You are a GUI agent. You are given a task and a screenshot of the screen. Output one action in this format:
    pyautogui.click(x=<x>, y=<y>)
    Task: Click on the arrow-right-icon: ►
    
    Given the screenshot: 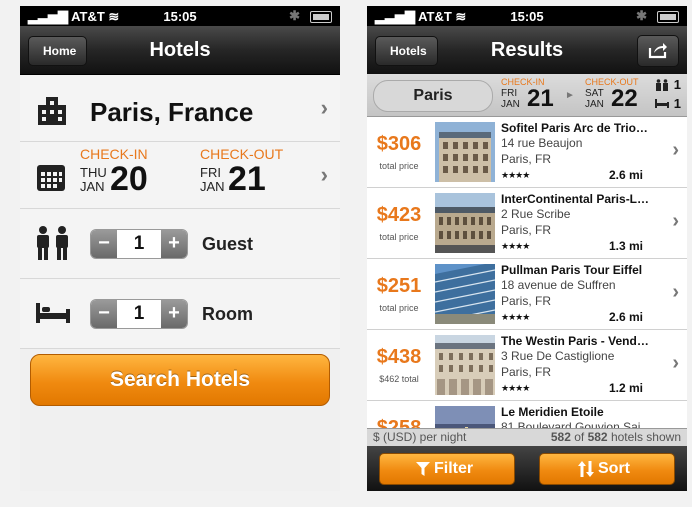 What is the action you would take?
    pyautogui.click(x=570, y=95)
    